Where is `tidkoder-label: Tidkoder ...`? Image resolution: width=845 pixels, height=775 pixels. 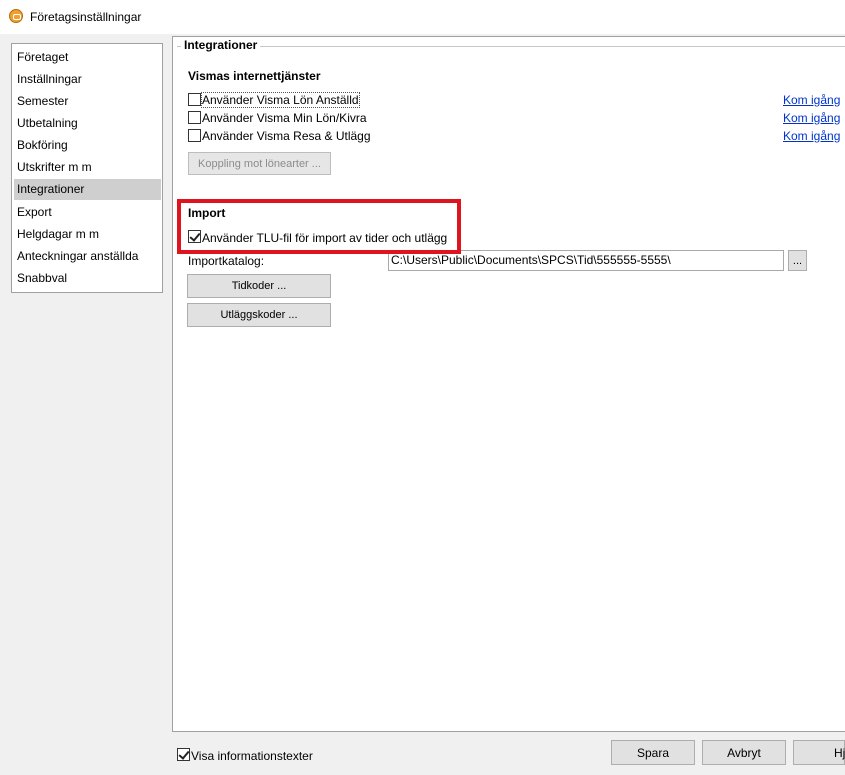 tidkoder-label: Tidkoder ... is located at coordinates (259, 286).